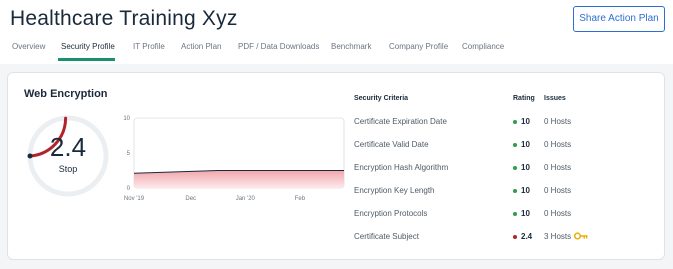  I want to click on gauge-label: Stop, so click(68, 169).